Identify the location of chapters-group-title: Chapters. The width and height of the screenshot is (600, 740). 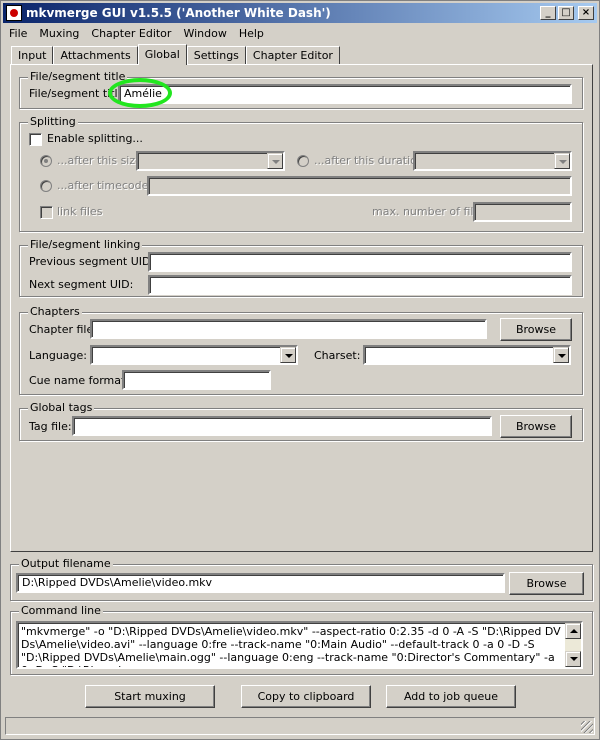
(55, 311).